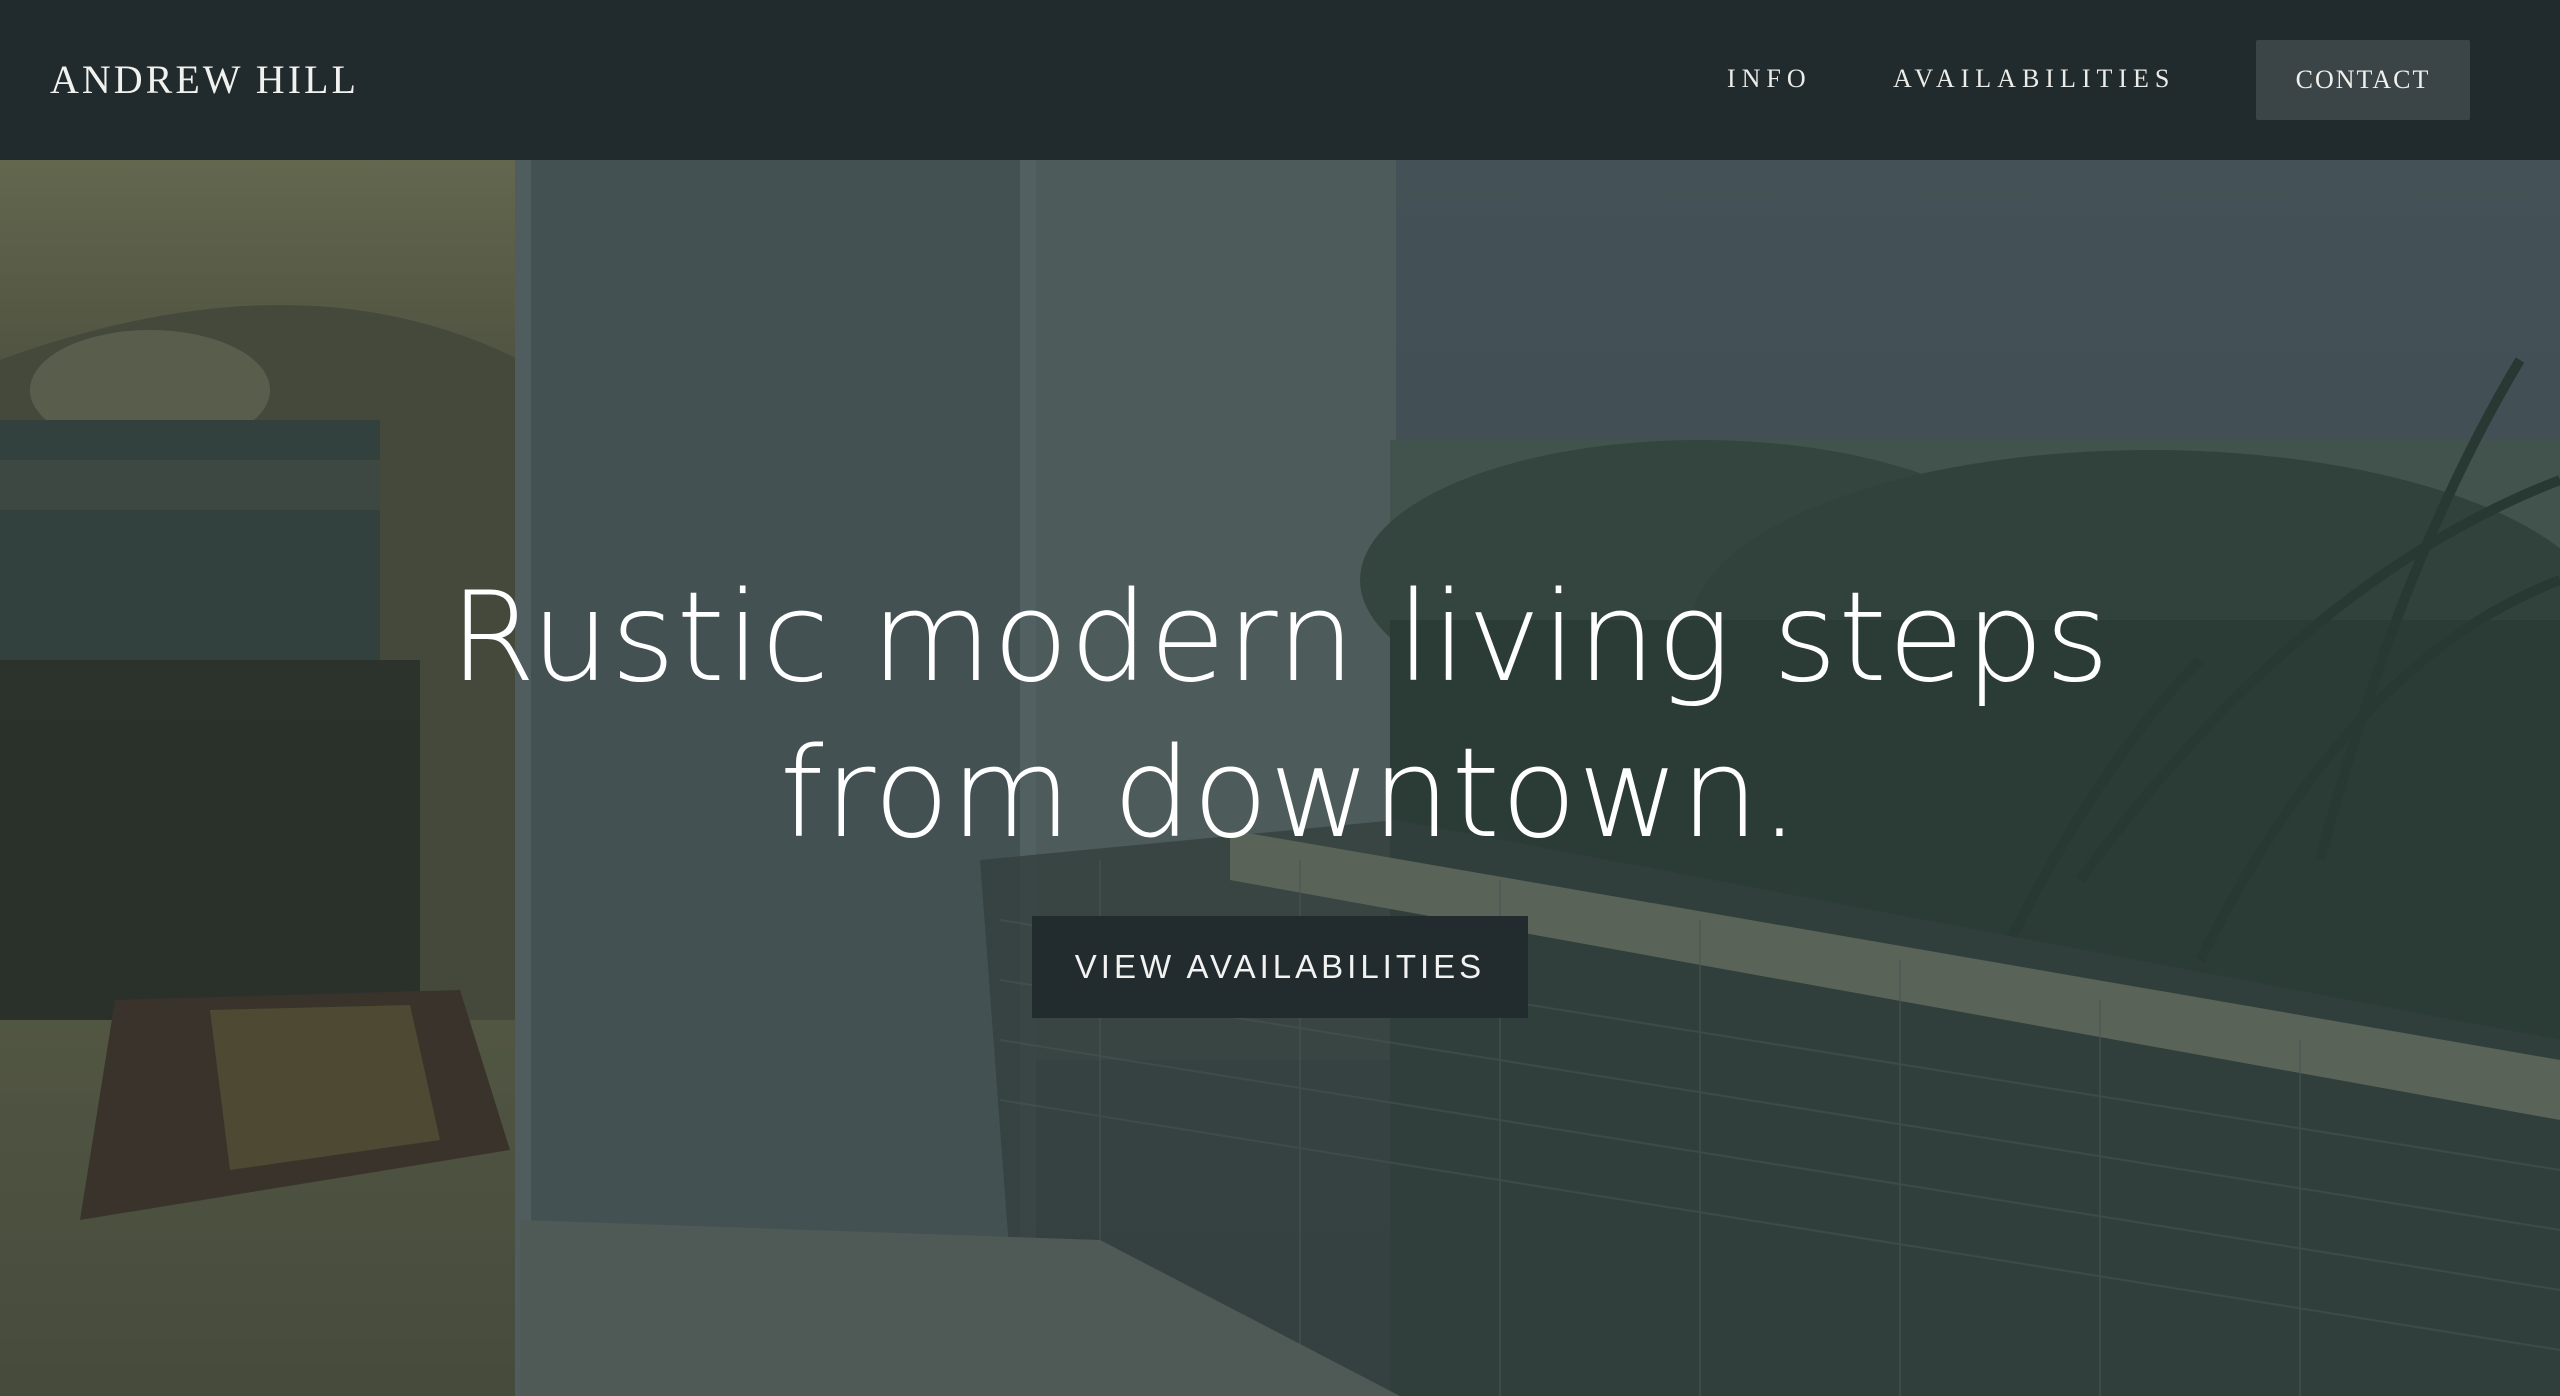  I want to click on nav-link-info: INFO, so click(1769, 79).